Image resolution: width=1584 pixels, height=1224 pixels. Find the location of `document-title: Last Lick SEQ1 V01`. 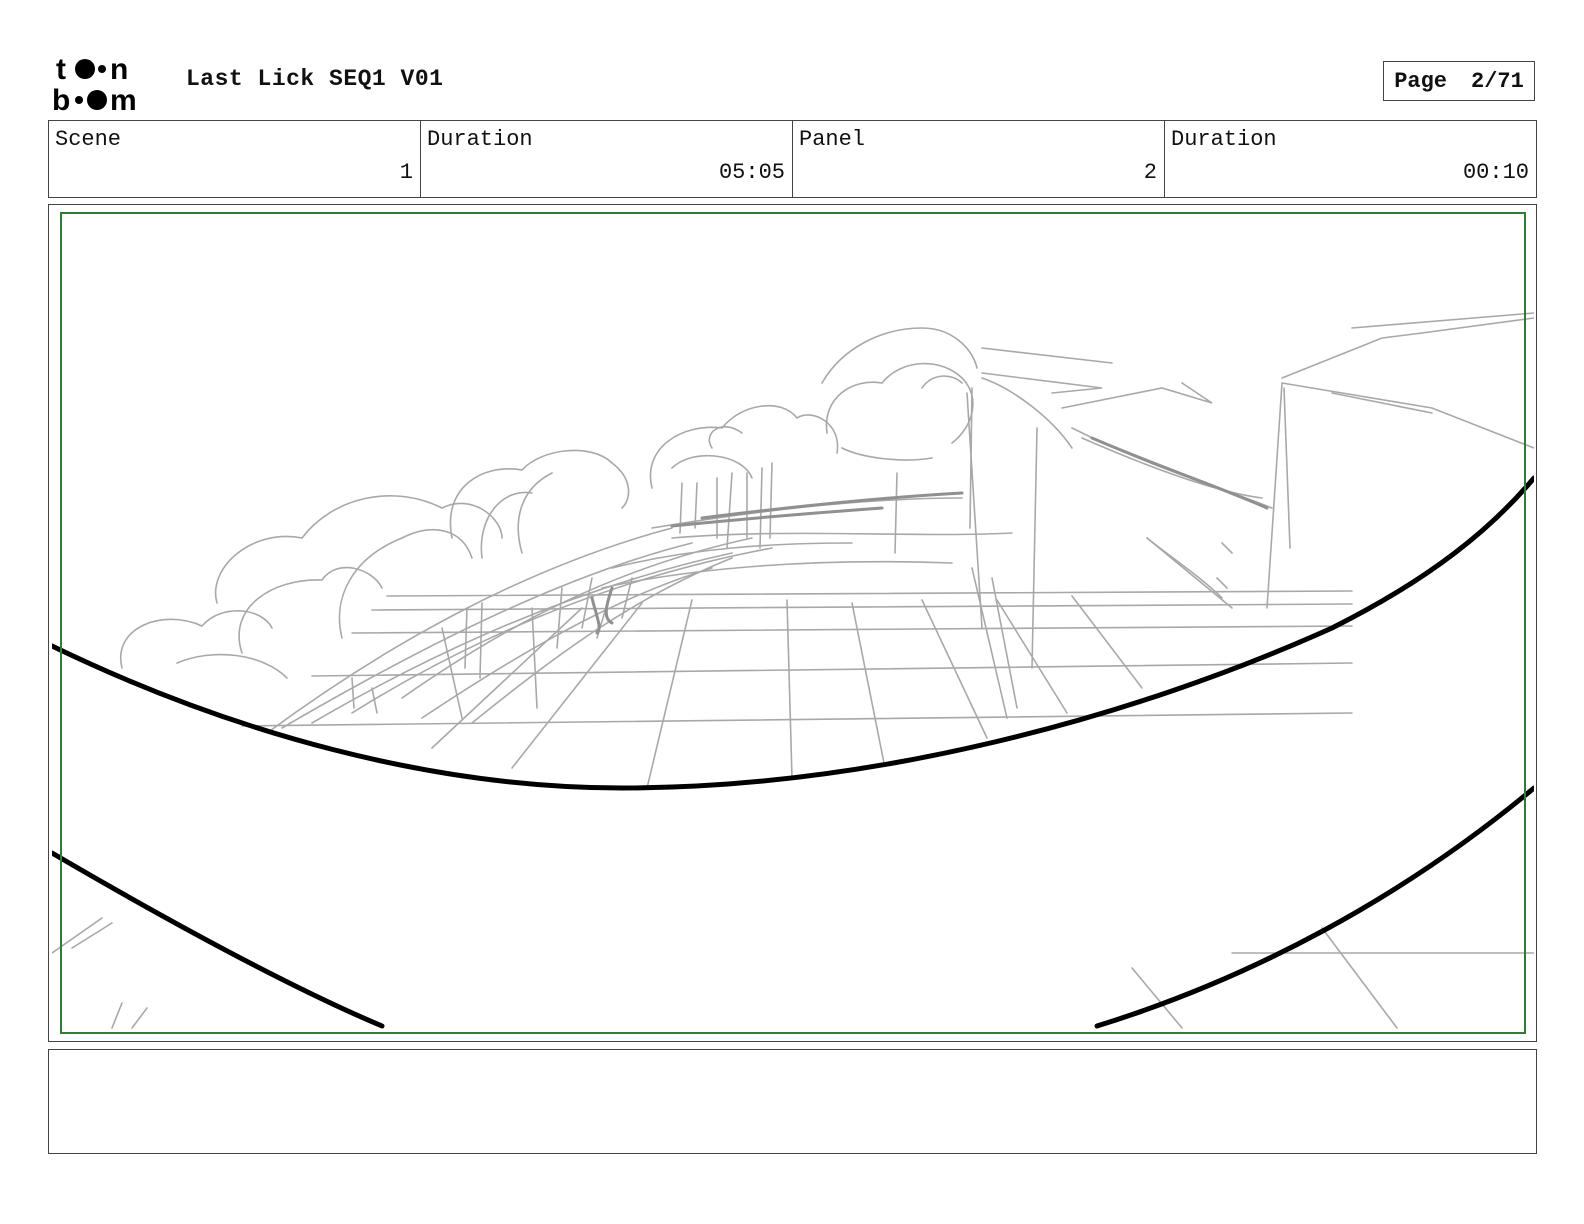

document-title: Last Lick SEQ1 V01 is located at coordinates (315, 79).